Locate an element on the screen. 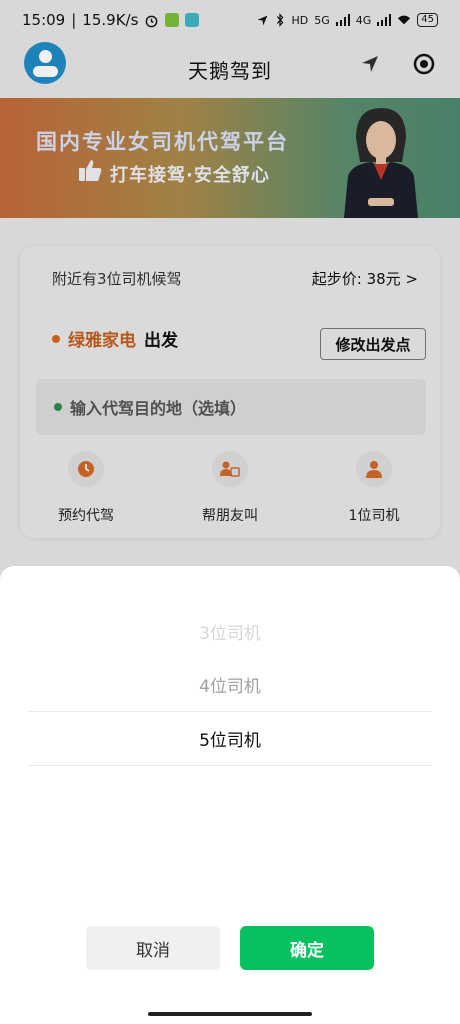 The width and height of the screenshot is (460, 1024). driver-count-picker: 3位司机 4位司机 5位司机 is located at coordinates (230, 685).